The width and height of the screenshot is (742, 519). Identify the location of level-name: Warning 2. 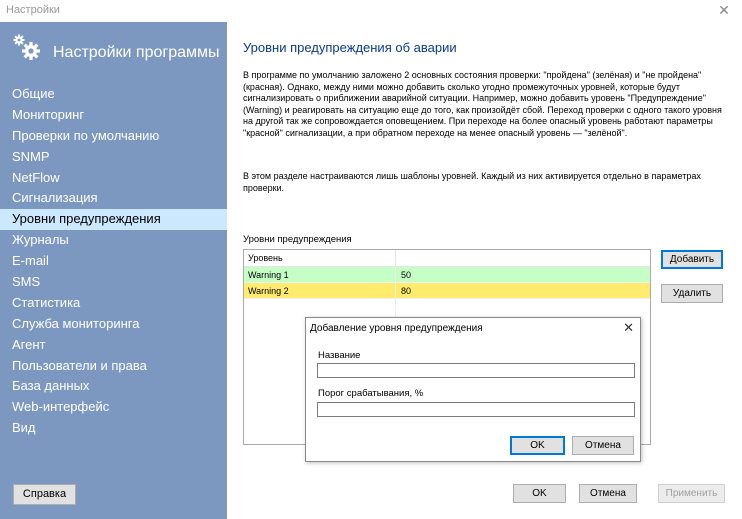
(268, 291).